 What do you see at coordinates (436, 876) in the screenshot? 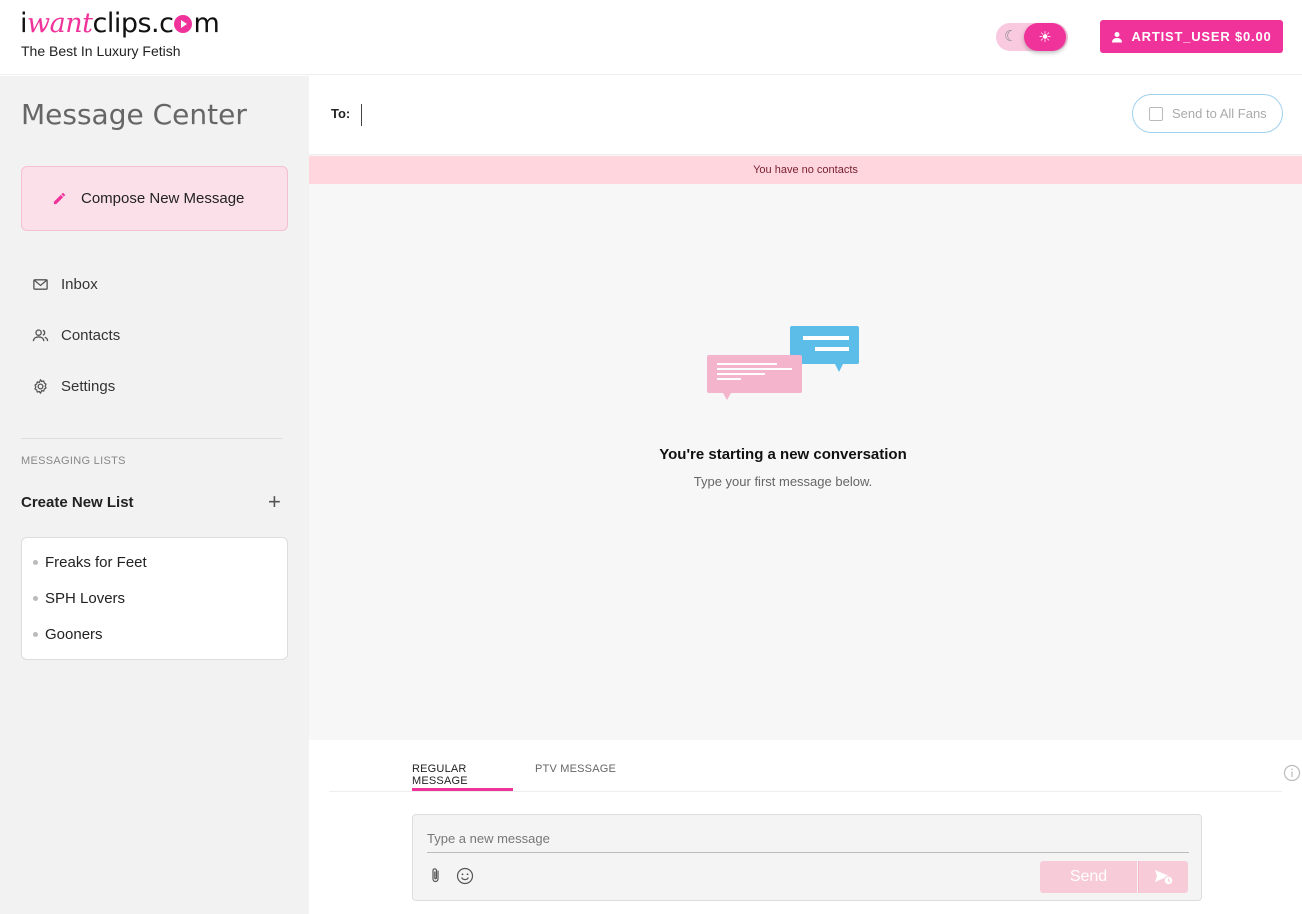
I see `paperclip-icon` at bounding box center [436, 876].